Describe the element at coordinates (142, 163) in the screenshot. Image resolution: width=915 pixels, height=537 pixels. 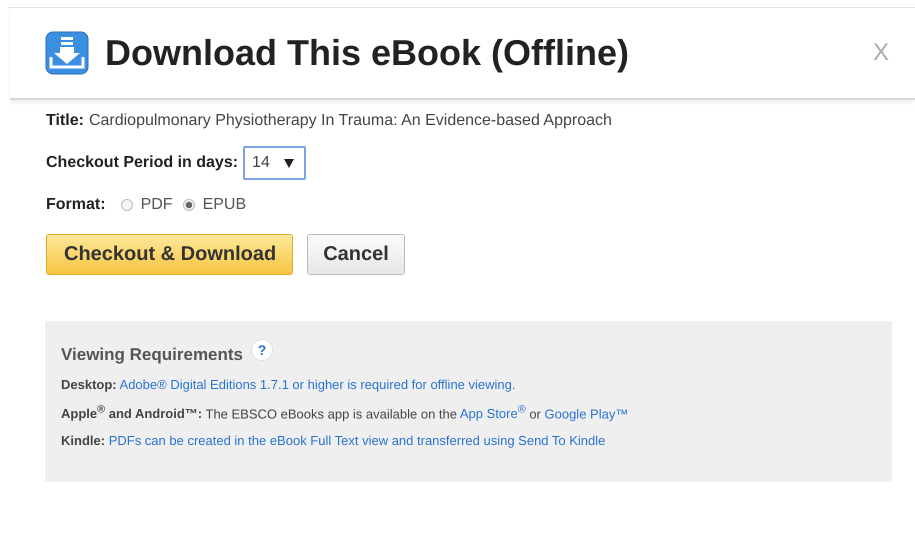
I see `field-label: Checkout Period in days:` at that location.